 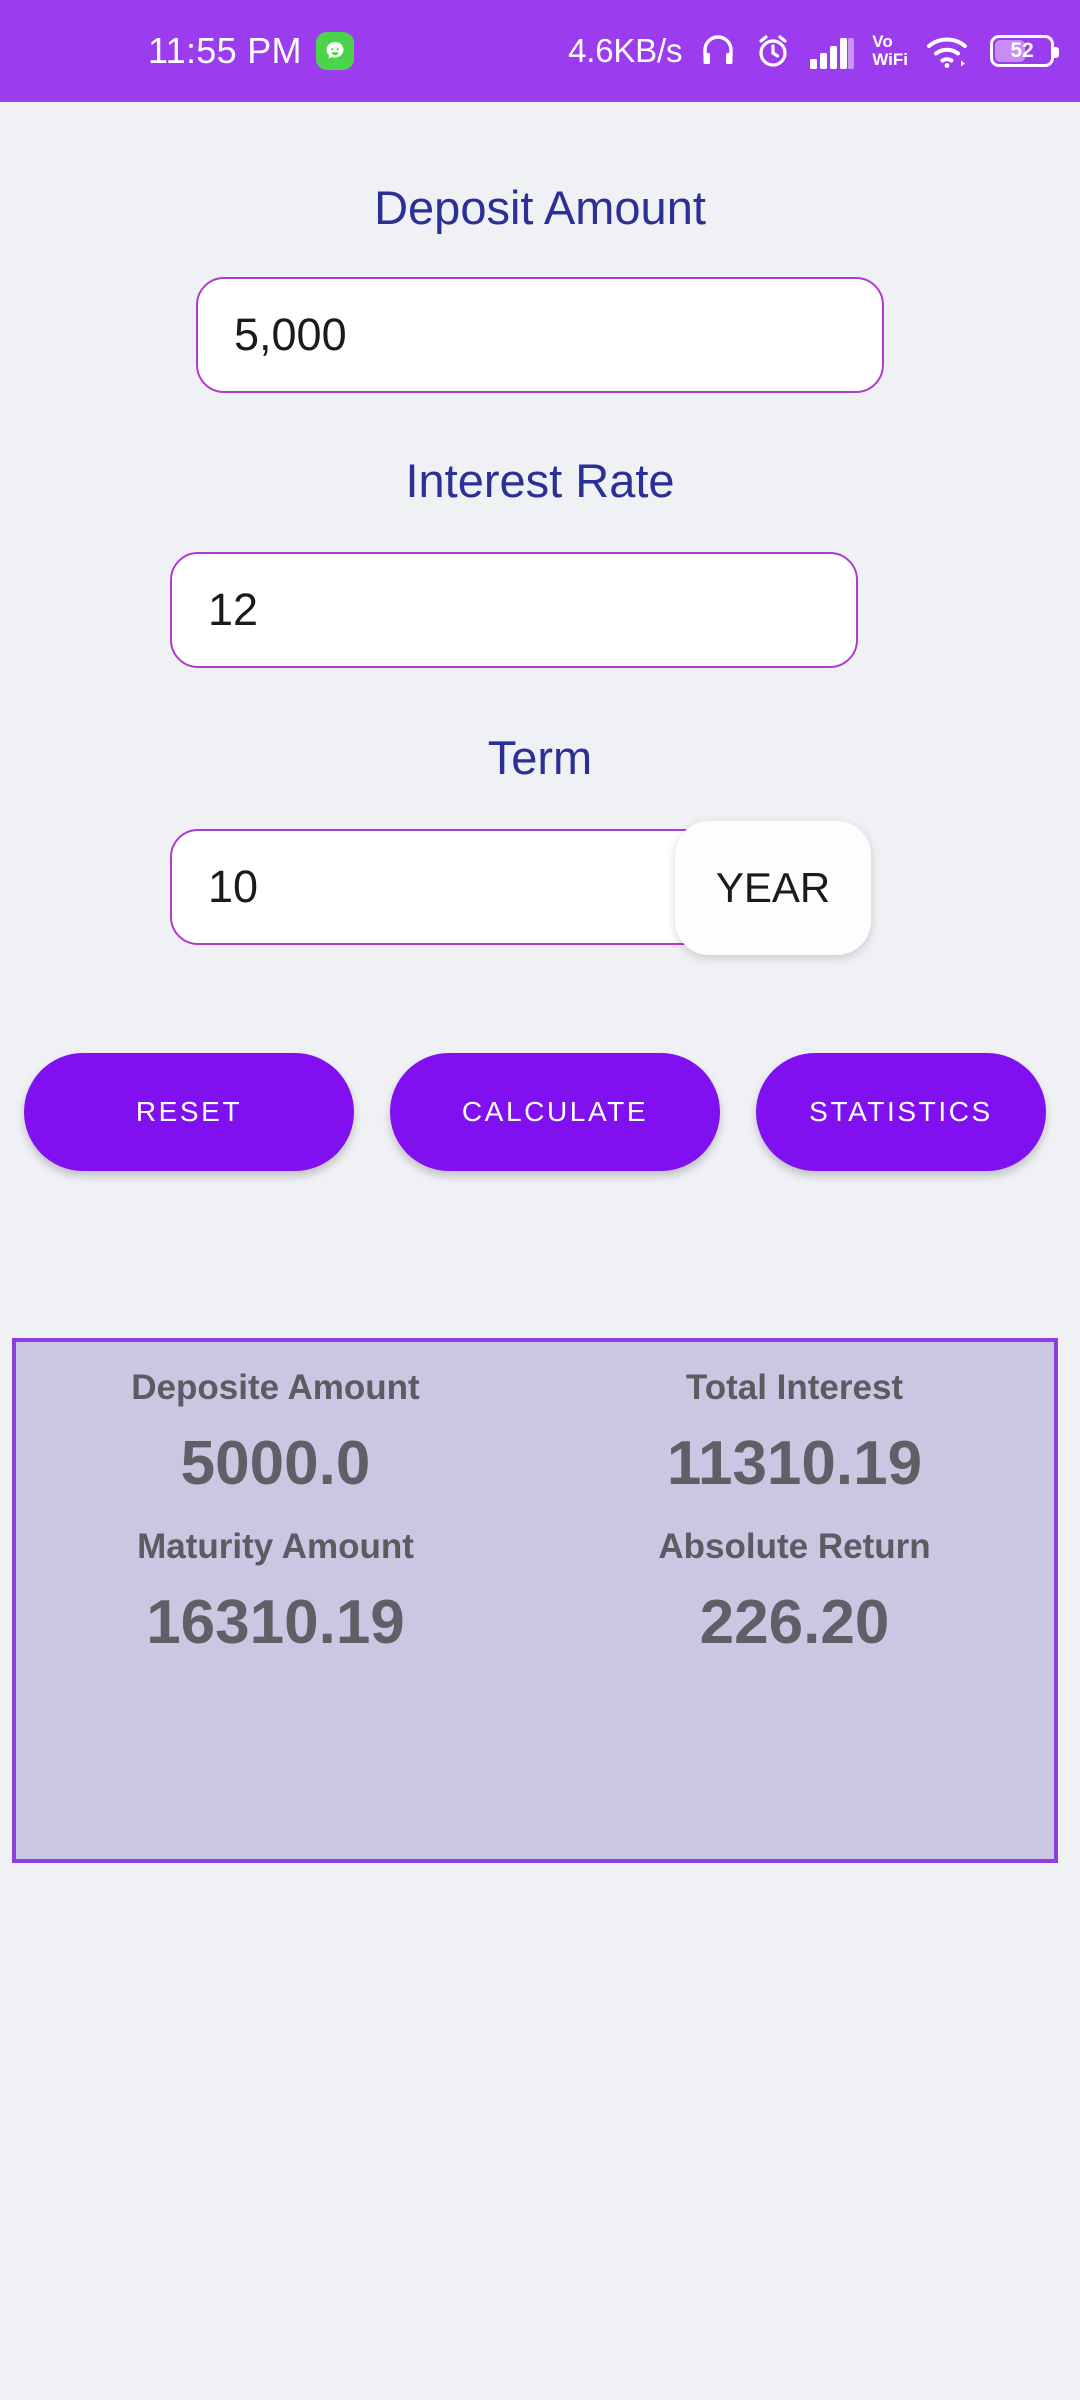 I want to click on reset-button: RESET, so click(x=189, y=1112).